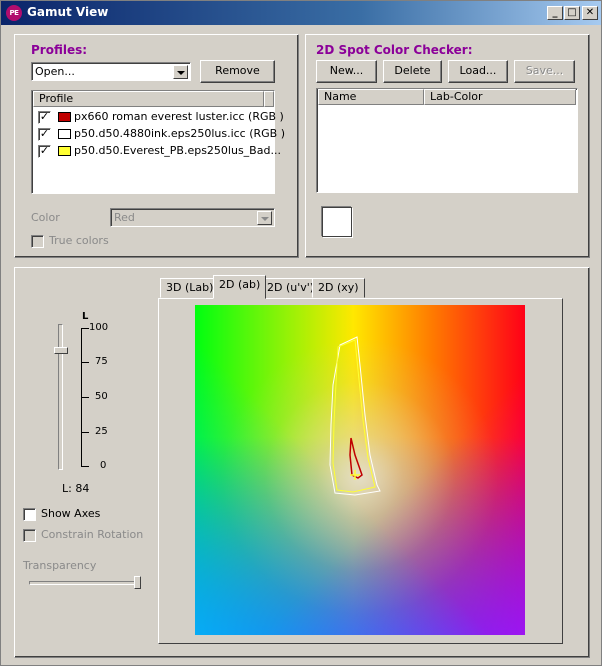 The width and height of the screenshot is (602, 666). What do you see at coordinates (338, 288) in the screenshot?
I see `tab-2d-xy: 2D (xy)` at bounding box center [338, 288].